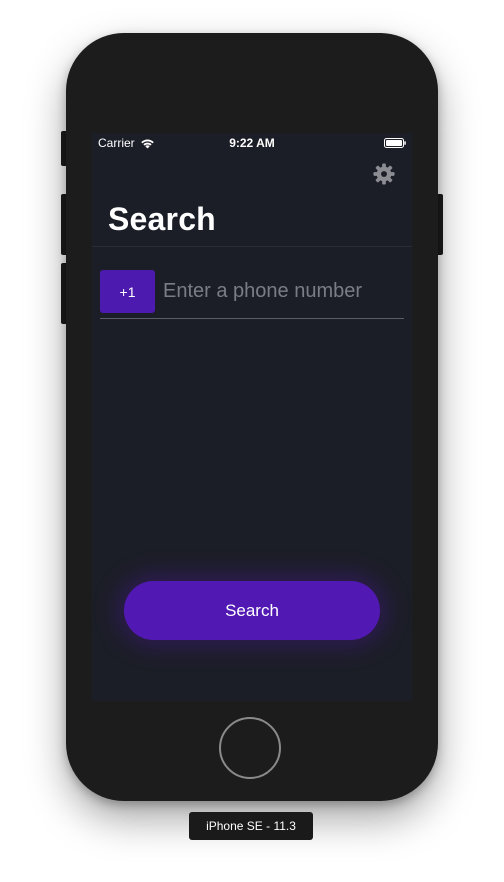 The height and width of the screenshot is (882, 504). I want to click on country-code-button: +1, so click(127, 291).